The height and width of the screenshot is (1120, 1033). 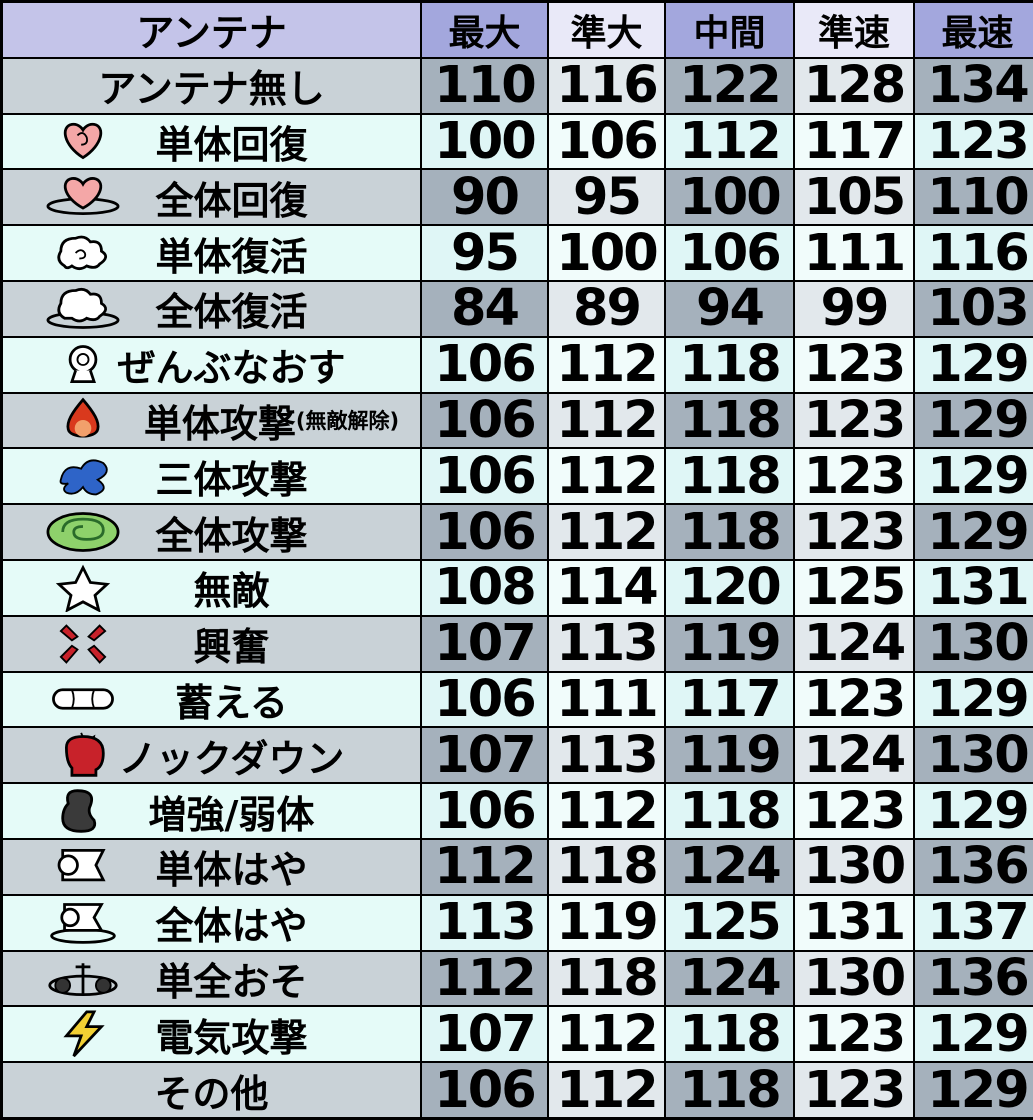 What do you see at coordinates (84, 754) in the screenshot?
I see `boxing-glove-icon` at bounding box center [84, 754].